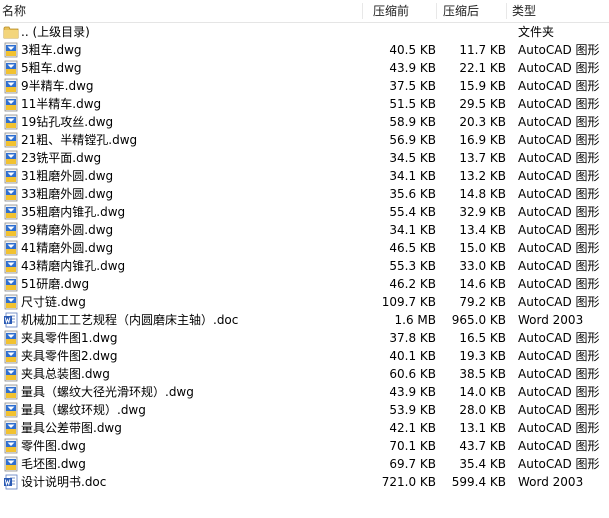 This screenshot has width=609, height=518. I want to click on file-size-original: 13.1 KB, so click(482, 428).